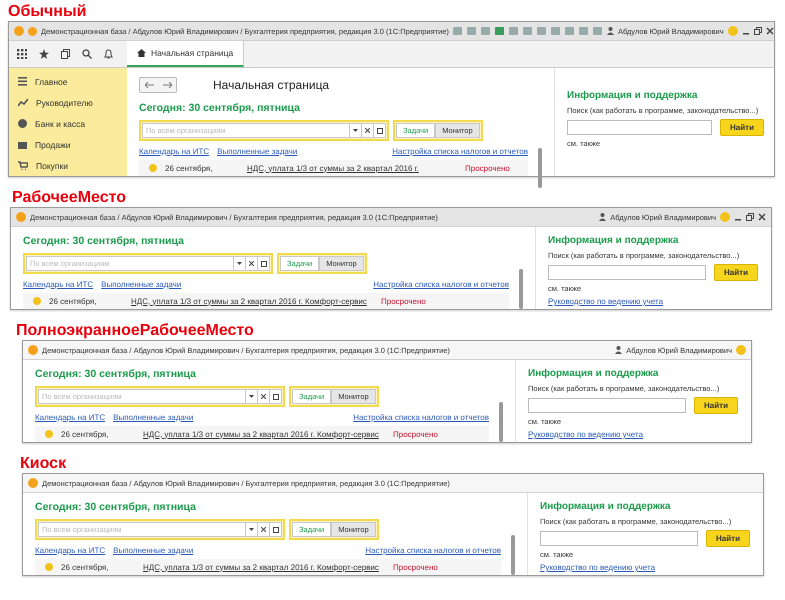  Describe the element at coordinates (135, 331) in the screenshot. I see `mode-heading: ПолноэкранноеРабочееМесто` at that location.